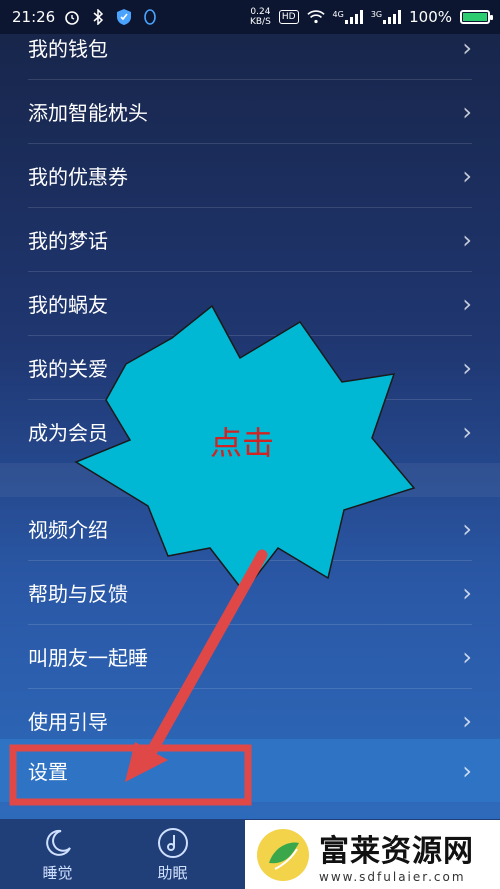 The height and width of the screenshot is (889, 500). I want to click on status-bar: 21:26 0.24 KB/S HD 4G 3G 100%, so click(250, 17).